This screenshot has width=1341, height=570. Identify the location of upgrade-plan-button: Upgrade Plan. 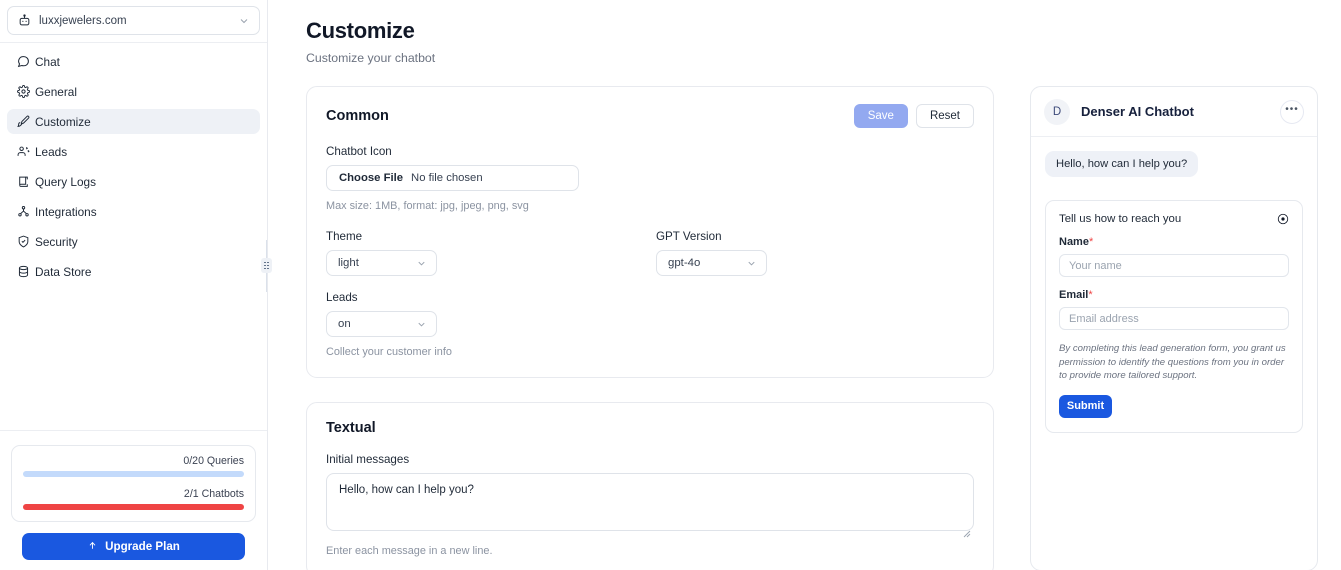
(133, 546).